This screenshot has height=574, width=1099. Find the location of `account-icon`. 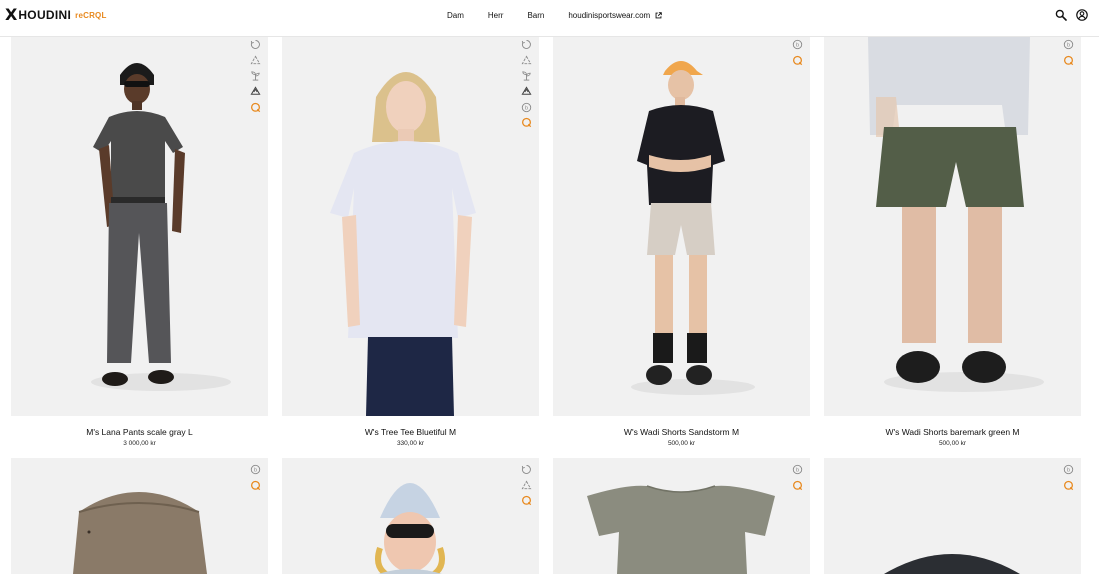

account-icon is located at coordinates (1082, 15).